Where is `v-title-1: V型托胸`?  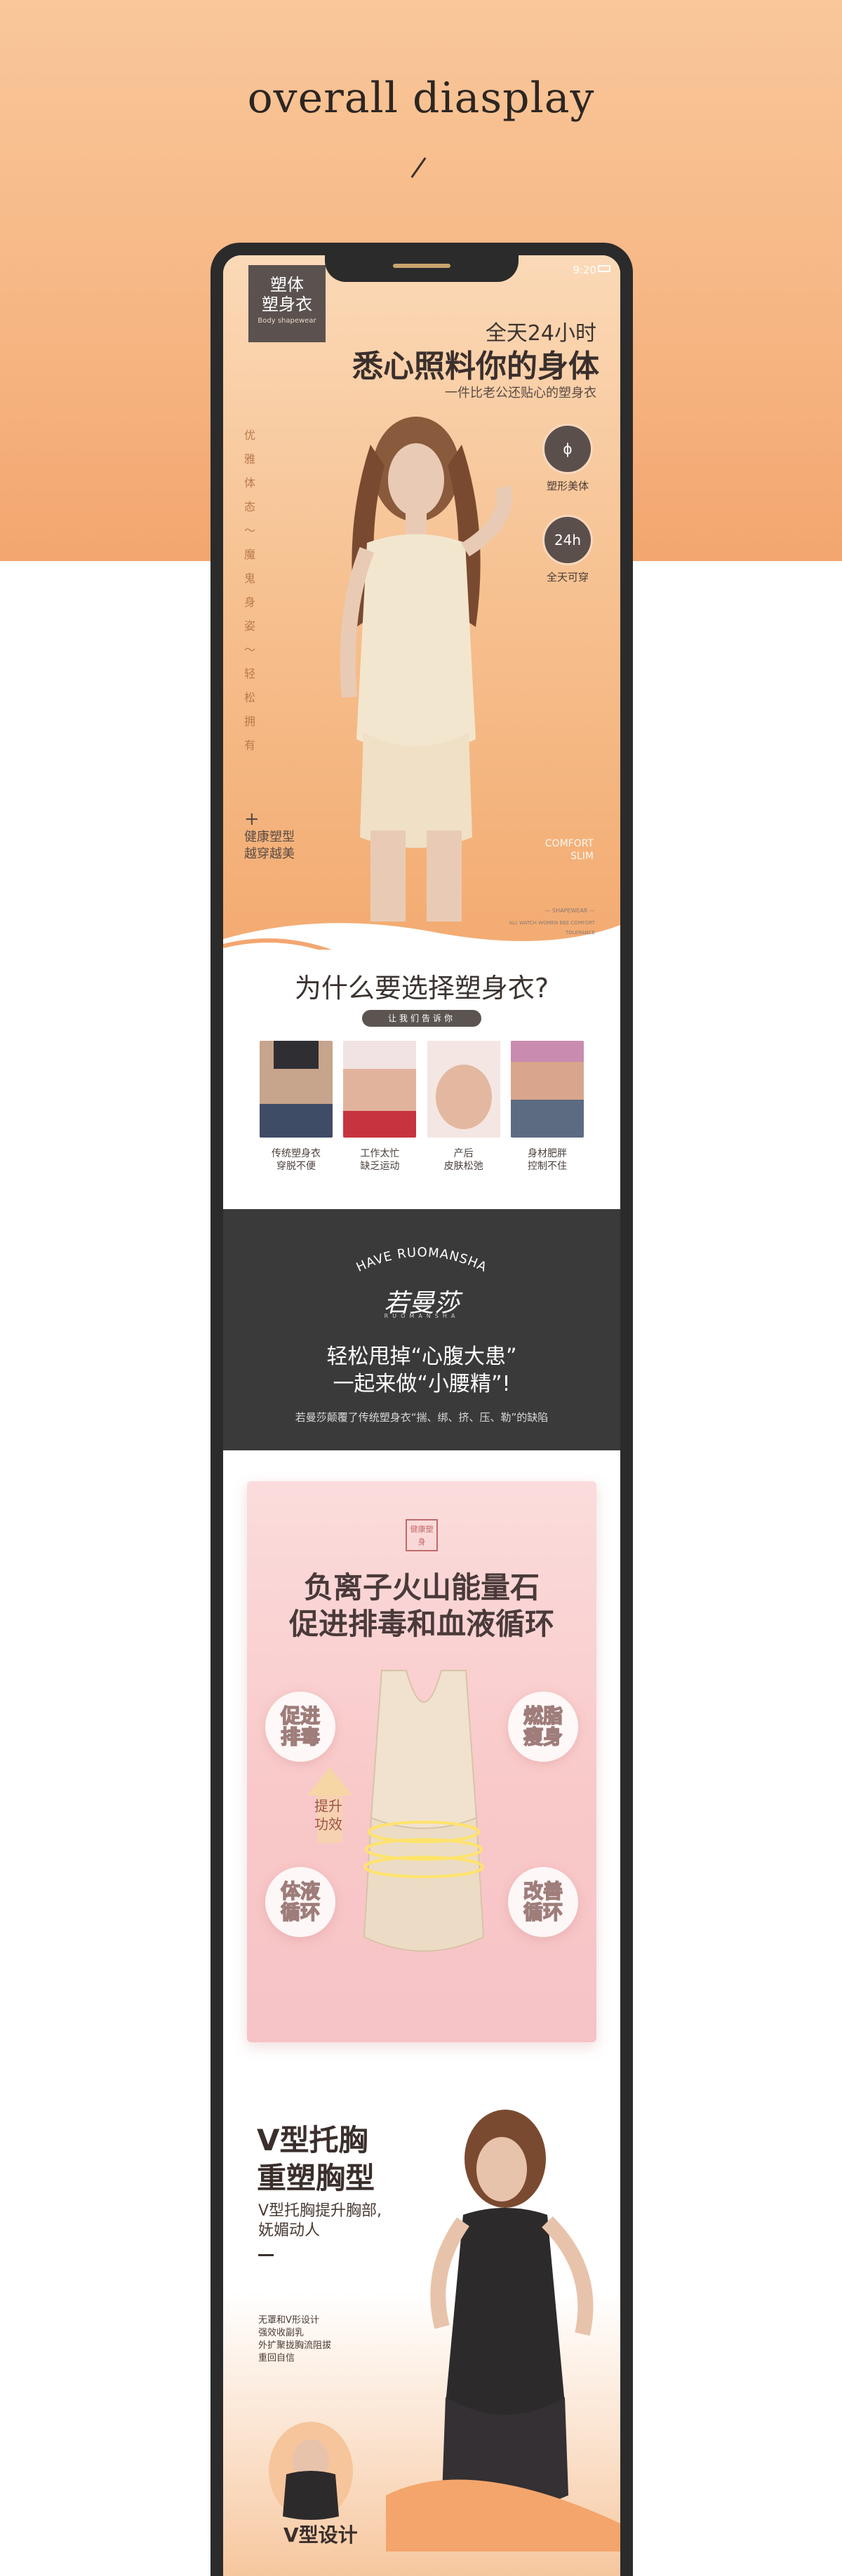
v-title-1: V型托胸 is located at coordinates (312, 2140).